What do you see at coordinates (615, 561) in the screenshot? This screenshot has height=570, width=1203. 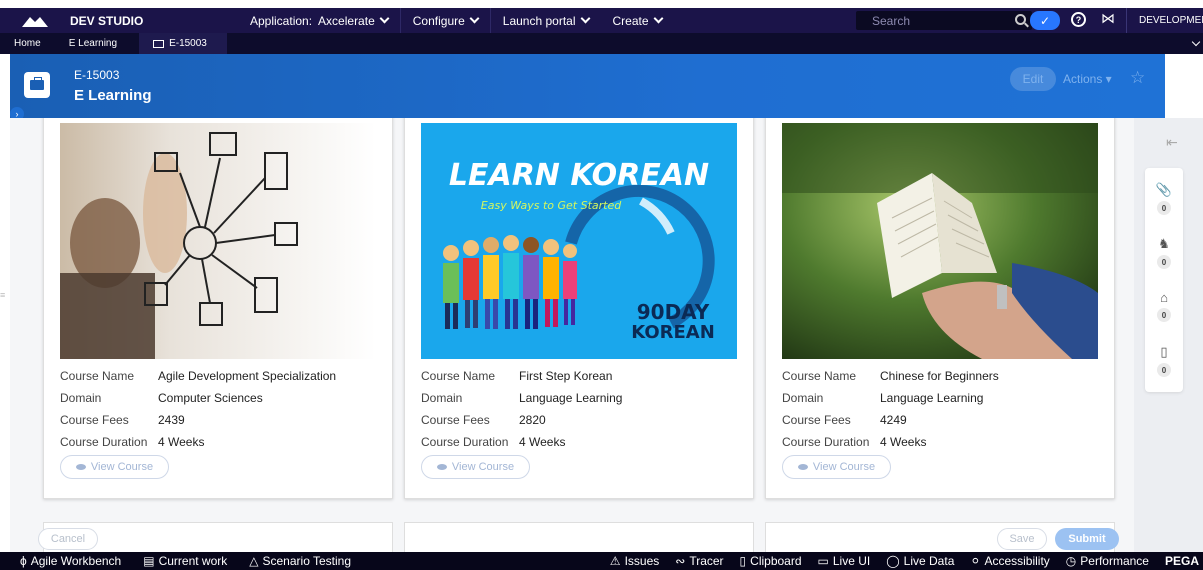 I see `warning-icon: ⚠` at bounding box center [615, 561].